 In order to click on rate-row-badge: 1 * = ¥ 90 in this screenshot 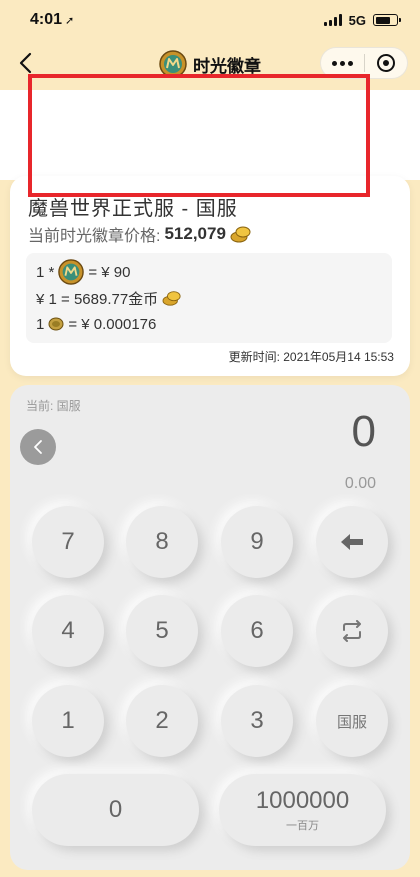, I will do `click(209, 272)`.